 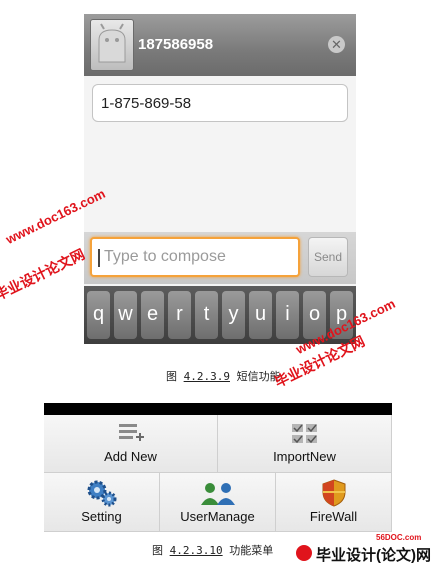 I want to click on menu-item-setting: Setting, so click(x=102, y=502).